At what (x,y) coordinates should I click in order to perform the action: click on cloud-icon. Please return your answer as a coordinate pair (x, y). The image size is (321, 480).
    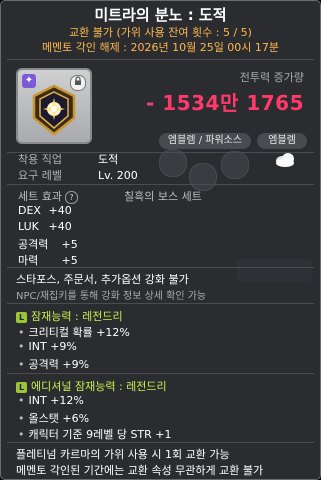
    Looking at the image, I should click on (285, 160).